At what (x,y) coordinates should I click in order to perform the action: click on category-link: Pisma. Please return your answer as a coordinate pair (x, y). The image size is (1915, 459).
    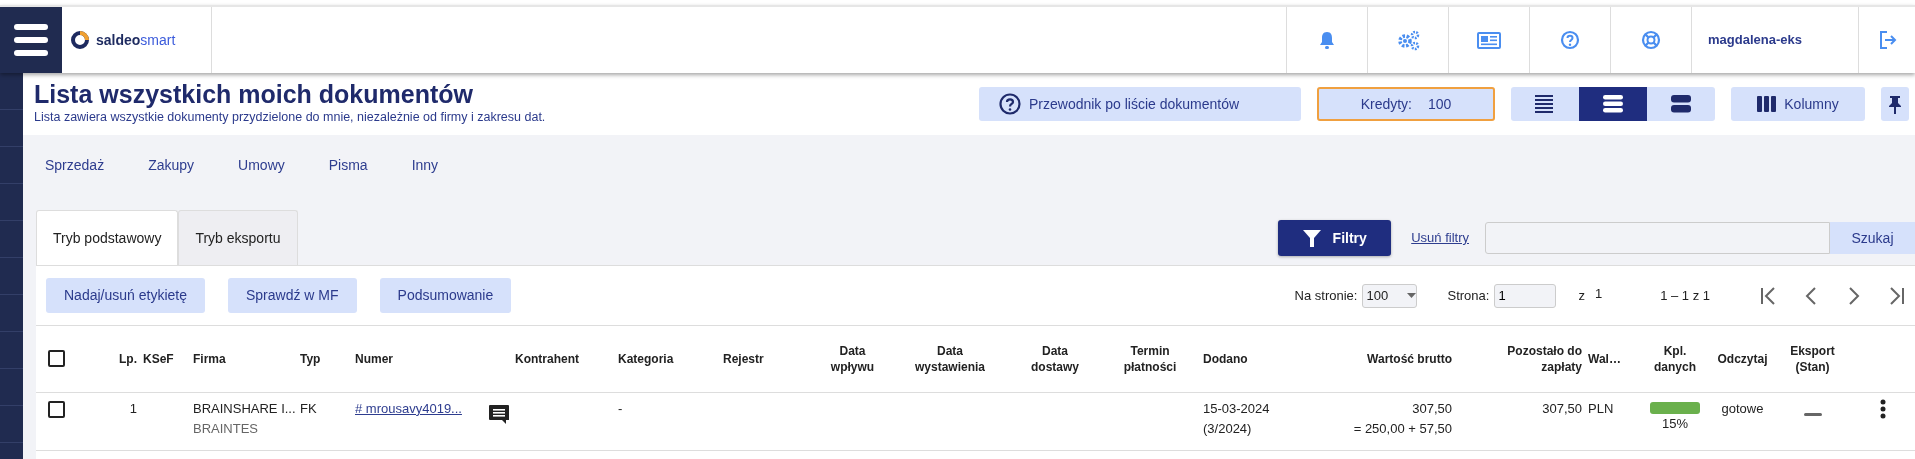
    Looking at the image, I should click on (348, 165).